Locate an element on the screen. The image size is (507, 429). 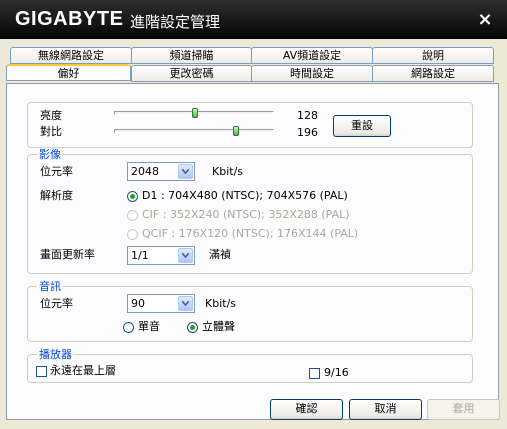
resolution-cif-radio is located at coordinates (132, 215).